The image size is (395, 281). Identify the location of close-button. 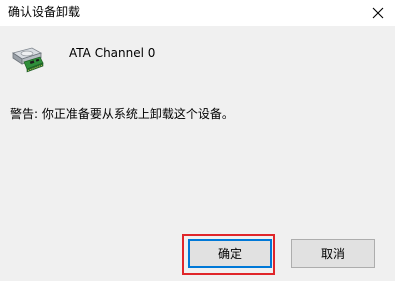
(378, 13).